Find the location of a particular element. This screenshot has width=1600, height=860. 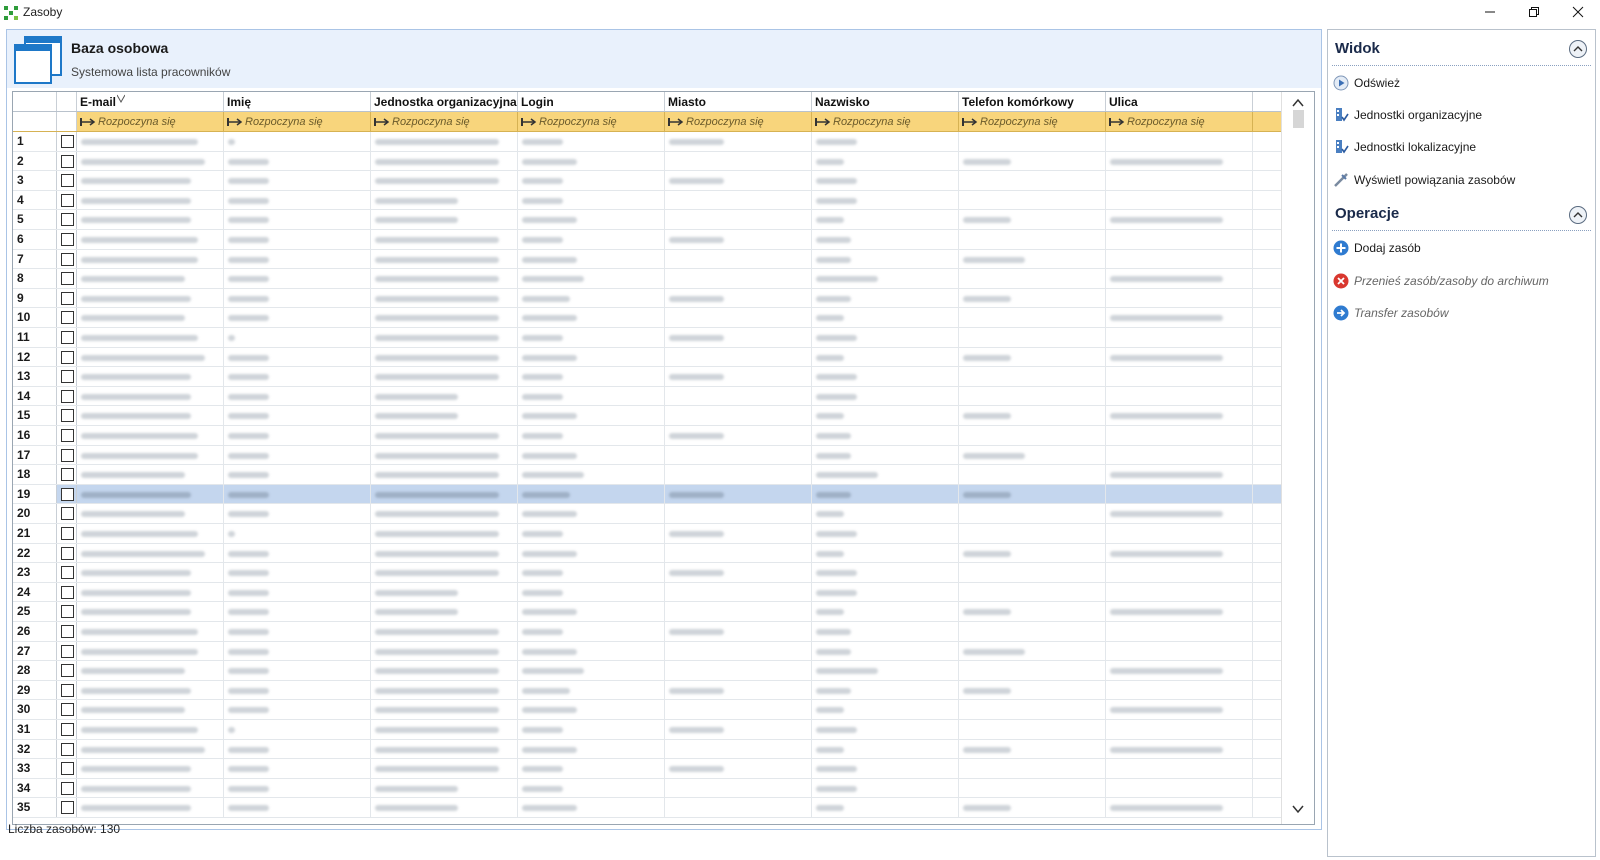

collapse-view-button is located at coordinates (1578, 49).